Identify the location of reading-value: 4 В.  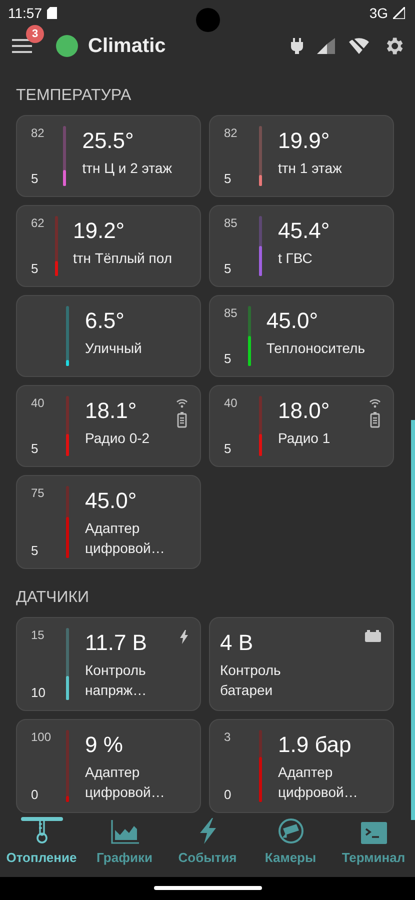
(237, 643).